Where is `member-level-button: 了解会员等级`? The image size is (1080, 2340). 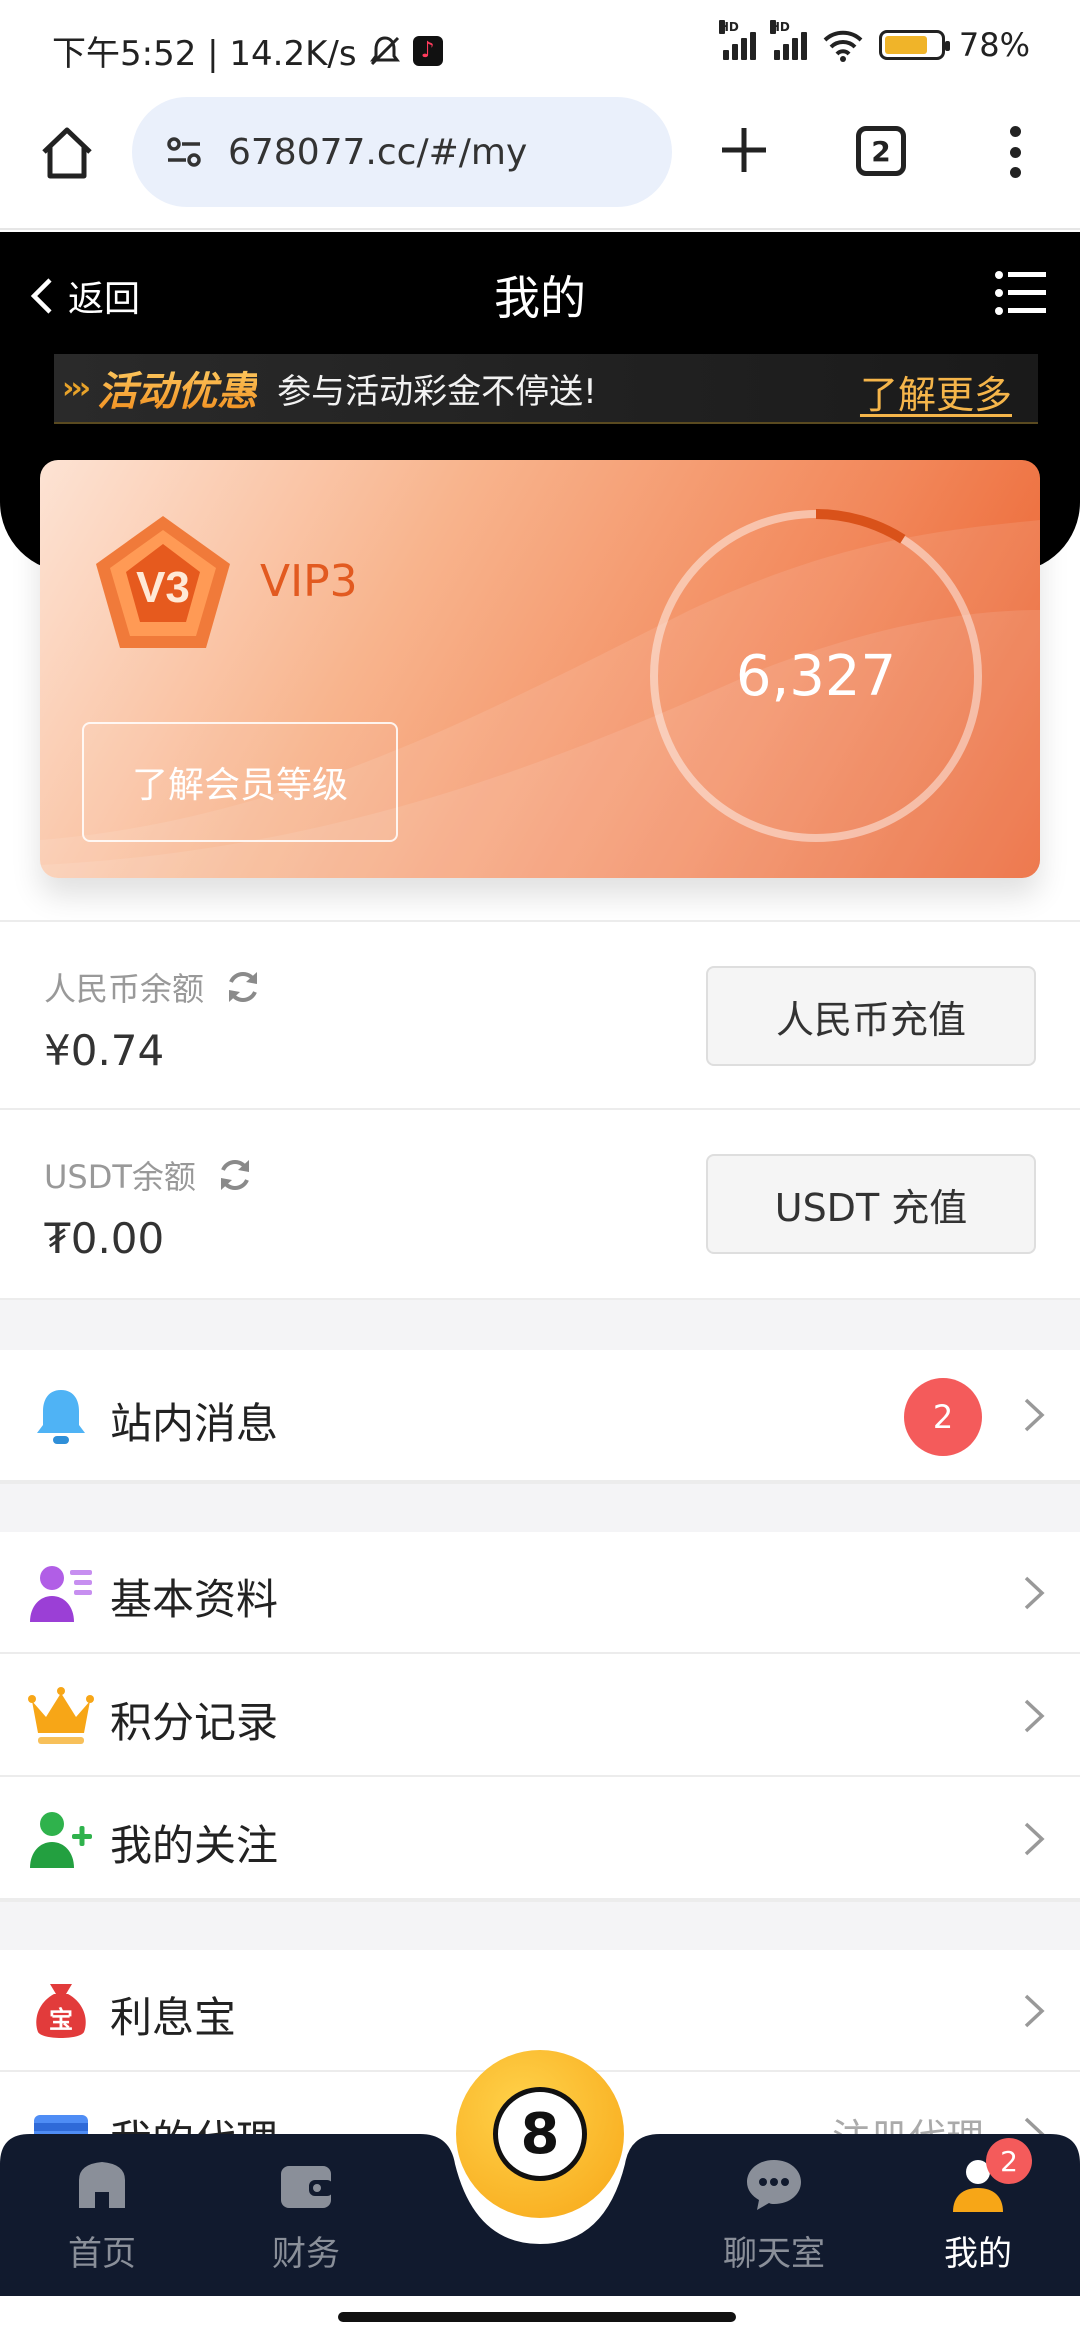
member-level-button: 了解会员等级 is located at coordinates (240, 782).